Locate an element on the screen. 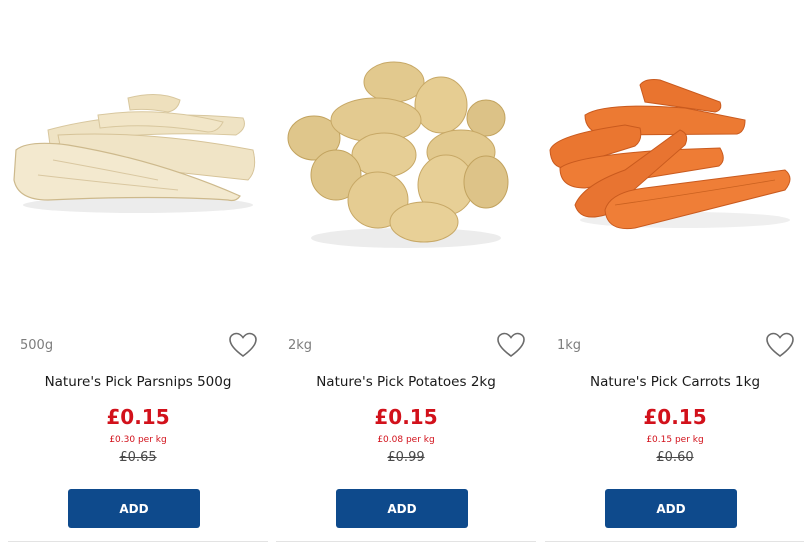 Image resolution: width=804 pixels, height=544 pixels. was-price: £0.65 is located at coordinates (138, 457).